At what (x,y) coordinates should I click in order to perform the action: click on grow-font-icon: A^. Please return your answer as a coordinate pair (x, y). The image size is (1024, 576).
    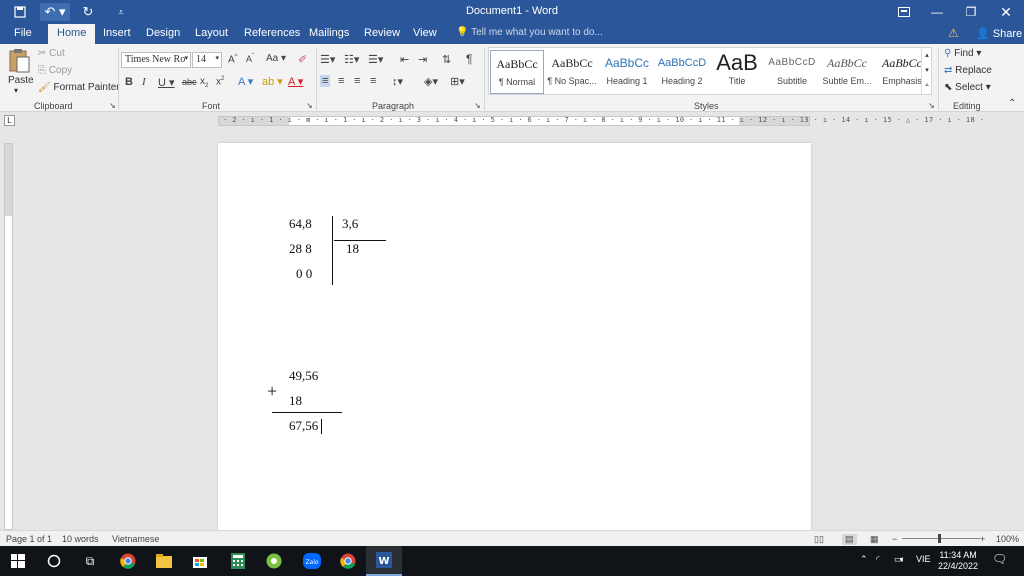
    Looking at the image, I should click on (233, 59).